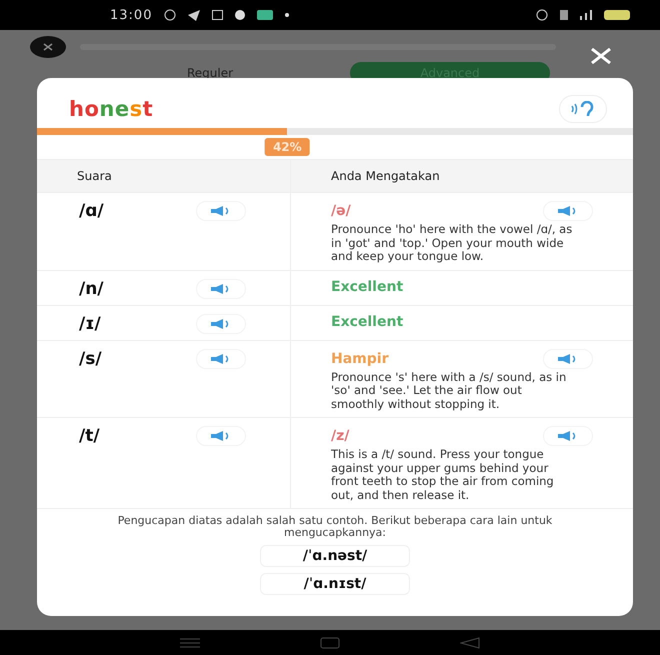 Image resolution: width=660 pixels, height=655 pixels. What do you see at coordinates (335, 527) in the screenshot?
I see `note-text: Pengucapan diatas adalah salah satu contoh. Berikut beberapa cara lain untuk mengucapkannya:` at bounding box center [335, 527].